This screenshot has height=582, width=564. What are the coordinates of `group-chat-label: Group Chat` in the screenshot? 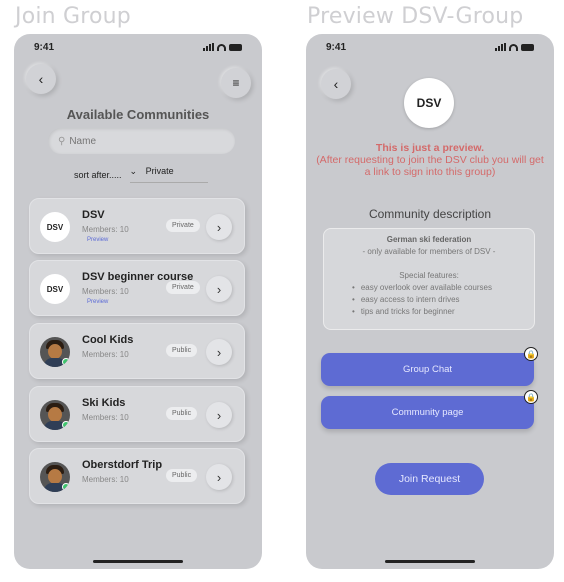 It's located at (427, 369).